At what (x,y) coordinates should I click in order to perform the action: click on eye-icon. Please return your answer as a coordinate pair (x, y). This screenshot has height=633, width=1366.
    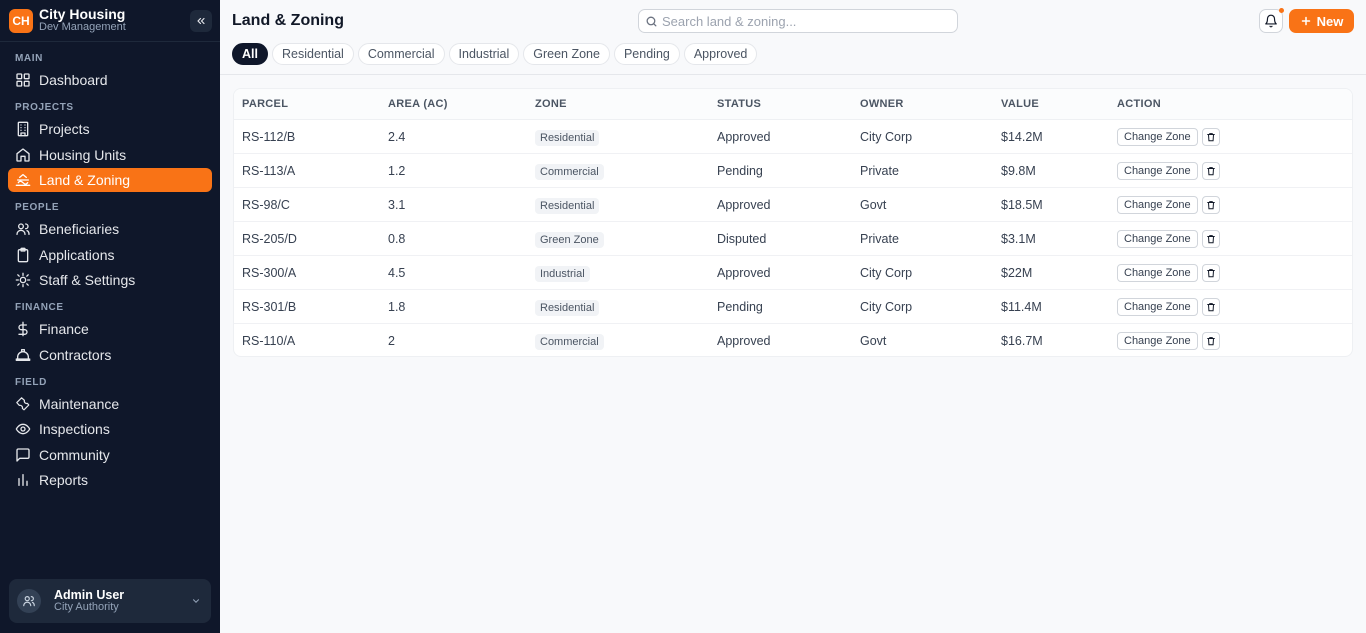
    Looking at the image, I should click on (23, 429).